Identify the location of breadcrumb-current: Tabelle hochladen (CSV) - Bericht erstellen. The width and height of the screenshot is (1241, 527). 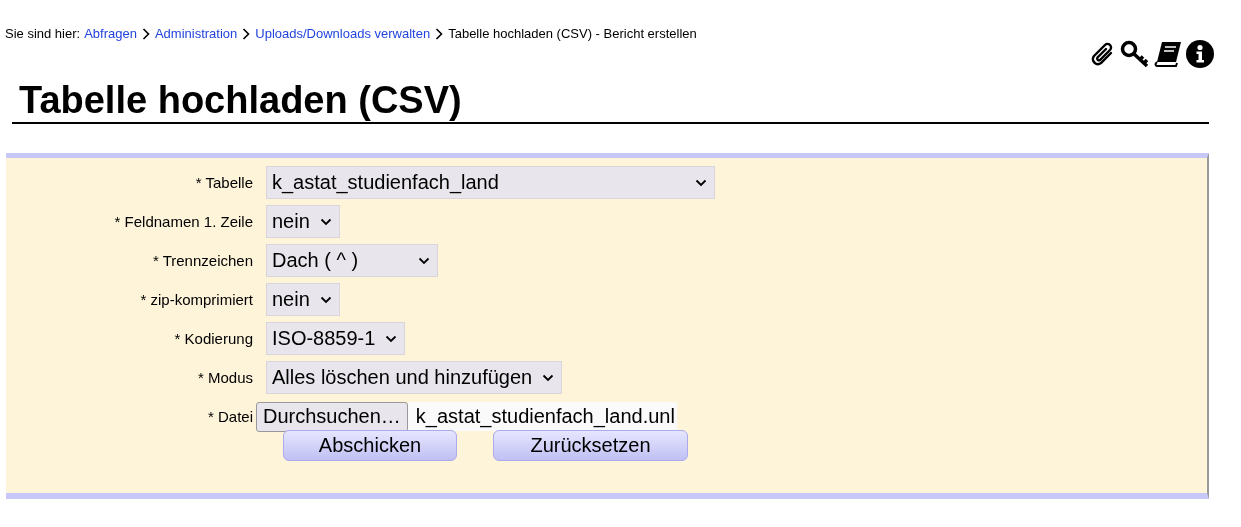
(572, 33).